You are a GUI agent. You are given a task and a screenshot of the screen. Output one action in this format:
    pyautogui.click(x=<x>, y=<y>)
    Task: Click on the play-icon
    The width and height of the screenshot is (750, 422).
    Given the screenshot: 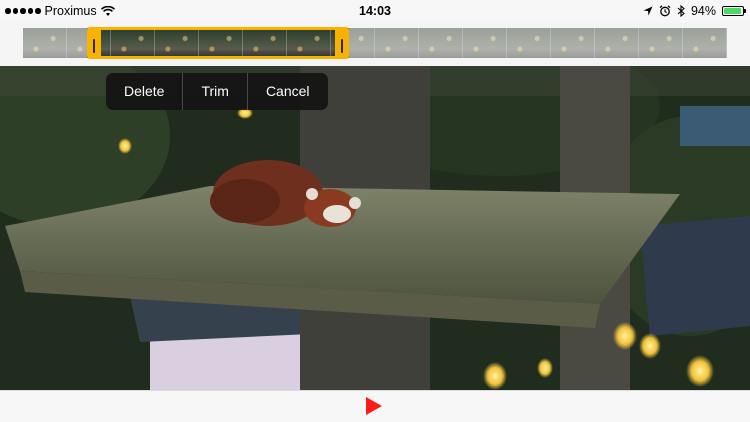 What is the action you would take?
    pyautogui.click(x=374, y=406)
    